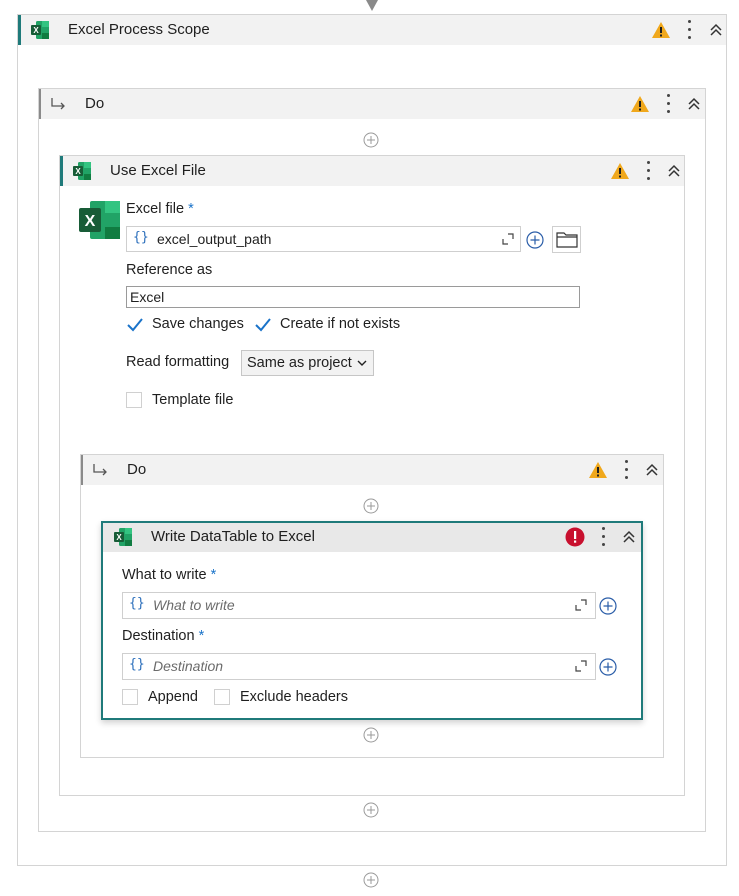 This screenshot has width=739, height=896. What do you see at coordinates (372, 537) in the screenshot?
I see `write-datatable-header: X Write DataTable to Excel` at bounding box center [372, 537].